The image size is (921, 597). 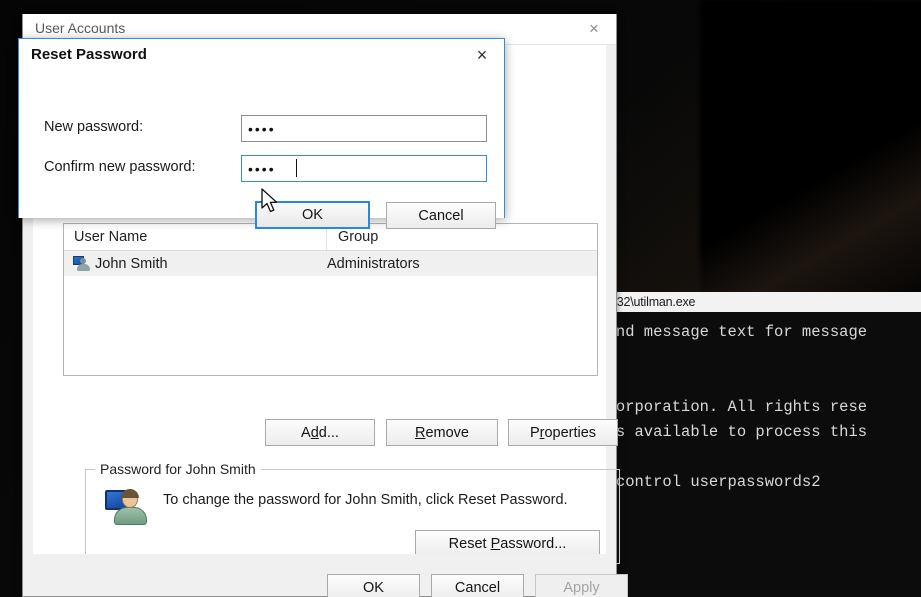 I want to click on cell-user-name: John Smith, so click(x=190, y=264).